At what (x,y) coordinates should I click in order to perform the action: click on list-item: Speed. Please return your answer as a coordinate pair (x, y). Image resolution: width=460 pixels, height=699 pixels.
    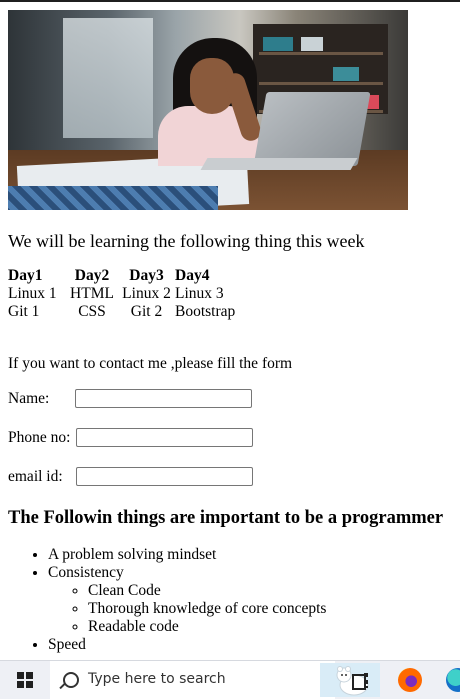
    Looking at the image, I should click on (187, 645).